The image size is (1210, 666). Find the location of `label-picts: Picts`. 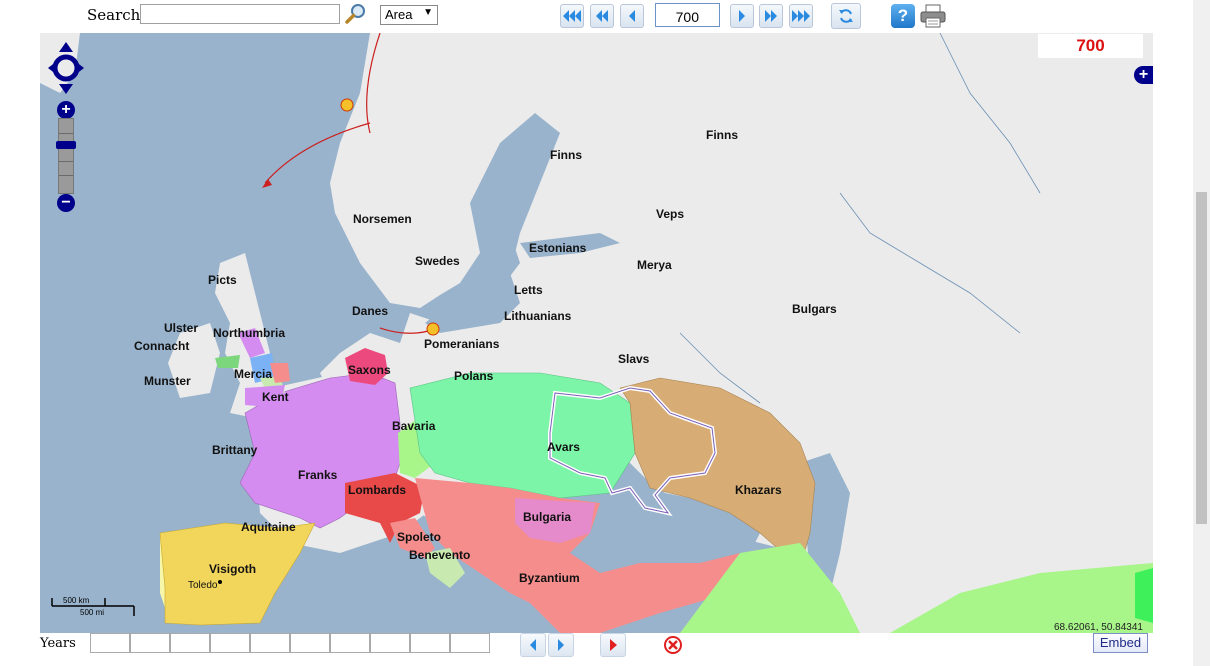

label-picts: Picts is located at coordinates (222, 280).